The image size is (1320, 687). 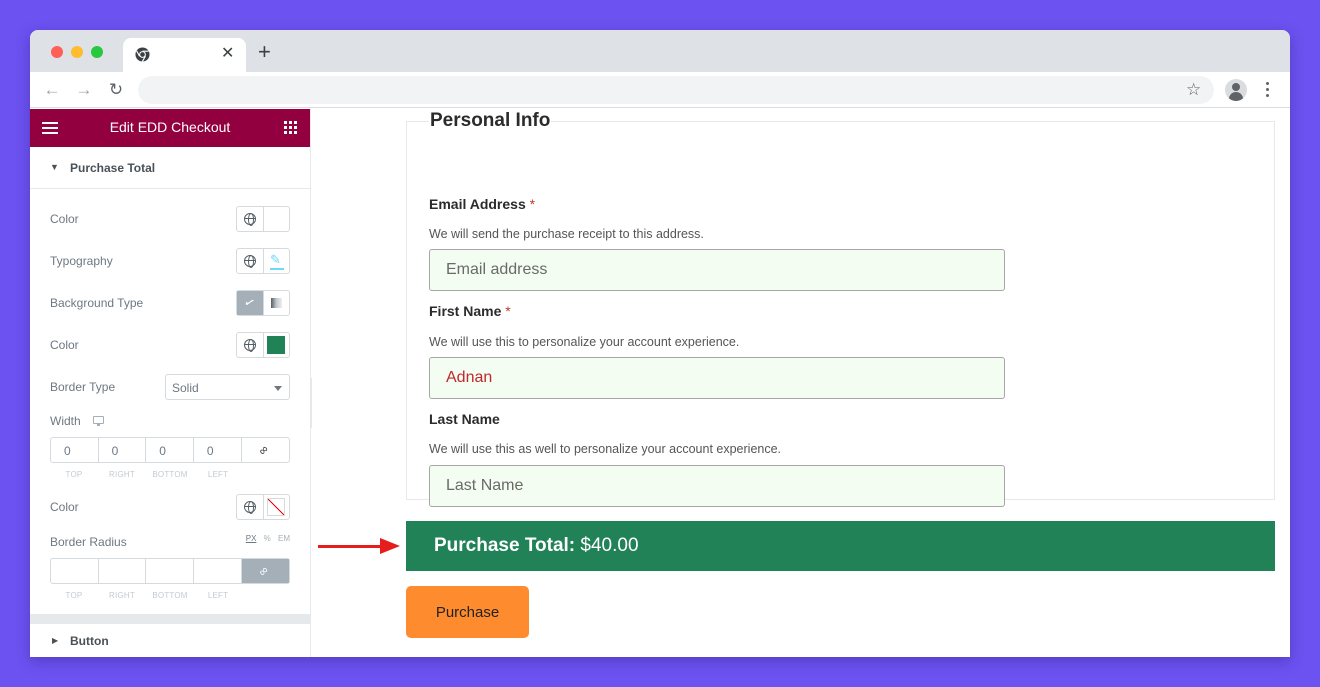 I want to click on close-tab-icon: ✕, so click(x=227, y=54).